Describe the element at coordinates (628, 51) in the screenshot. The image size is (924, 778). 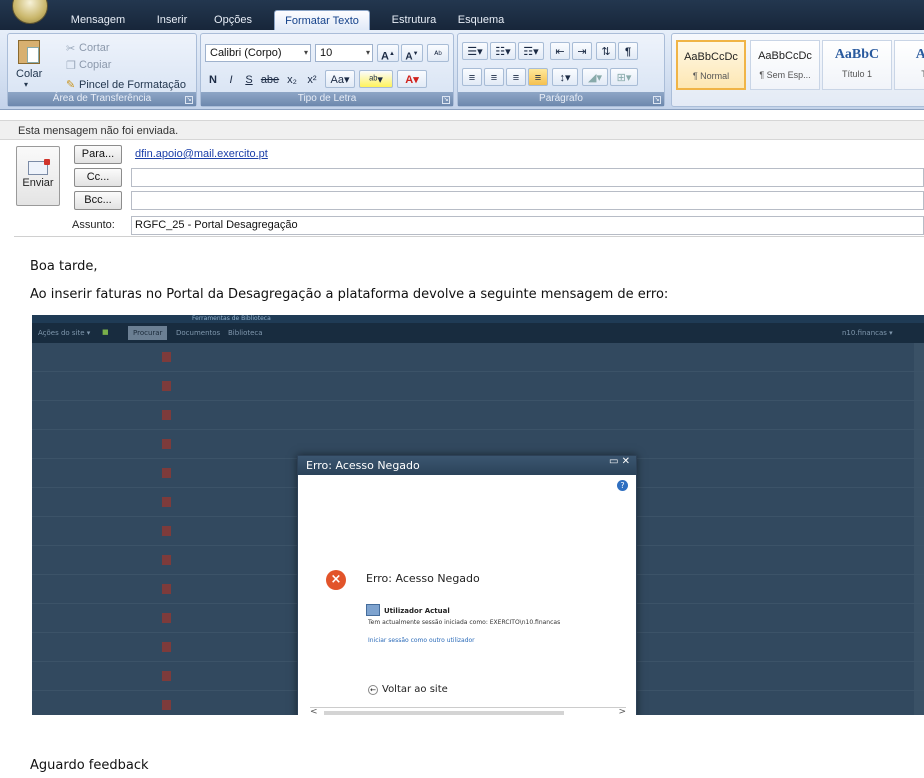
I see `show-formatting-icon: ¶` at that location.